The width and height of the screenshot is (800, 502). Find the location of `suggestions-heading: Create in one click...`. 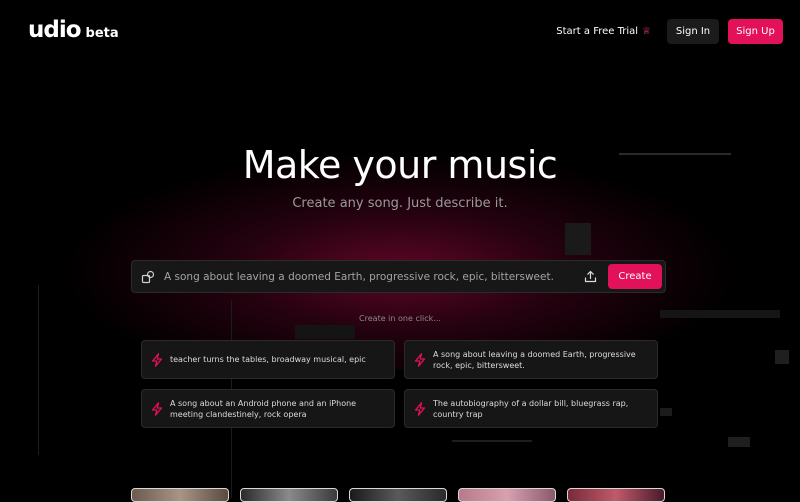

suggestions-heading: Create in one click... is located at coordinates (400, 318).